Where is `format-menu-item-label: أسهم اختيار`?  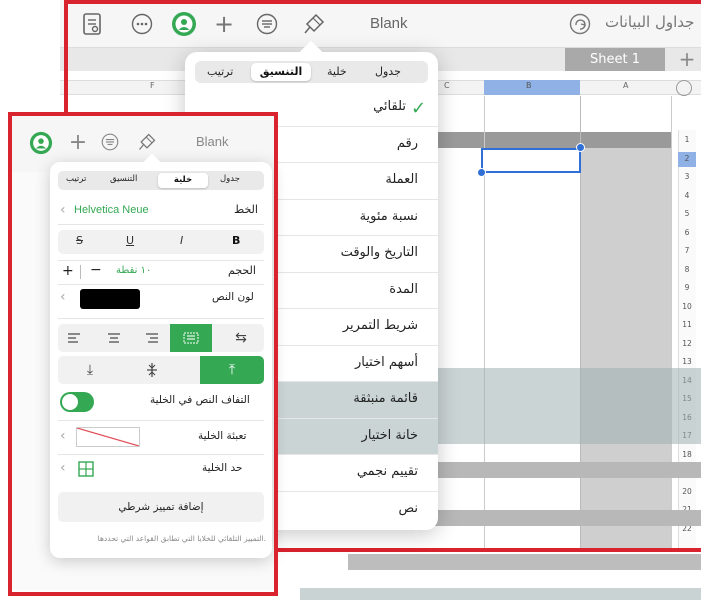
format-menu-item-label: أسهم اختيار is located at coordinates (386, 362).